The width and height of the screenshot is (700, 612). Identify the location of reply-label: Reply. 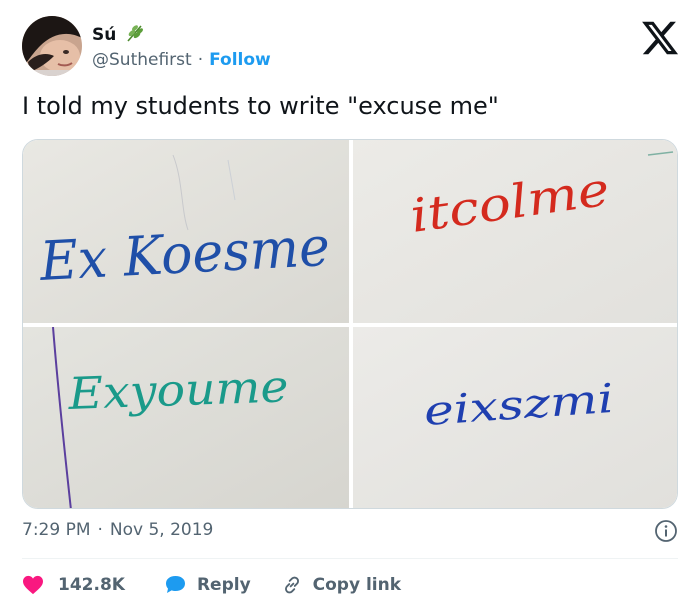
(223, 585).